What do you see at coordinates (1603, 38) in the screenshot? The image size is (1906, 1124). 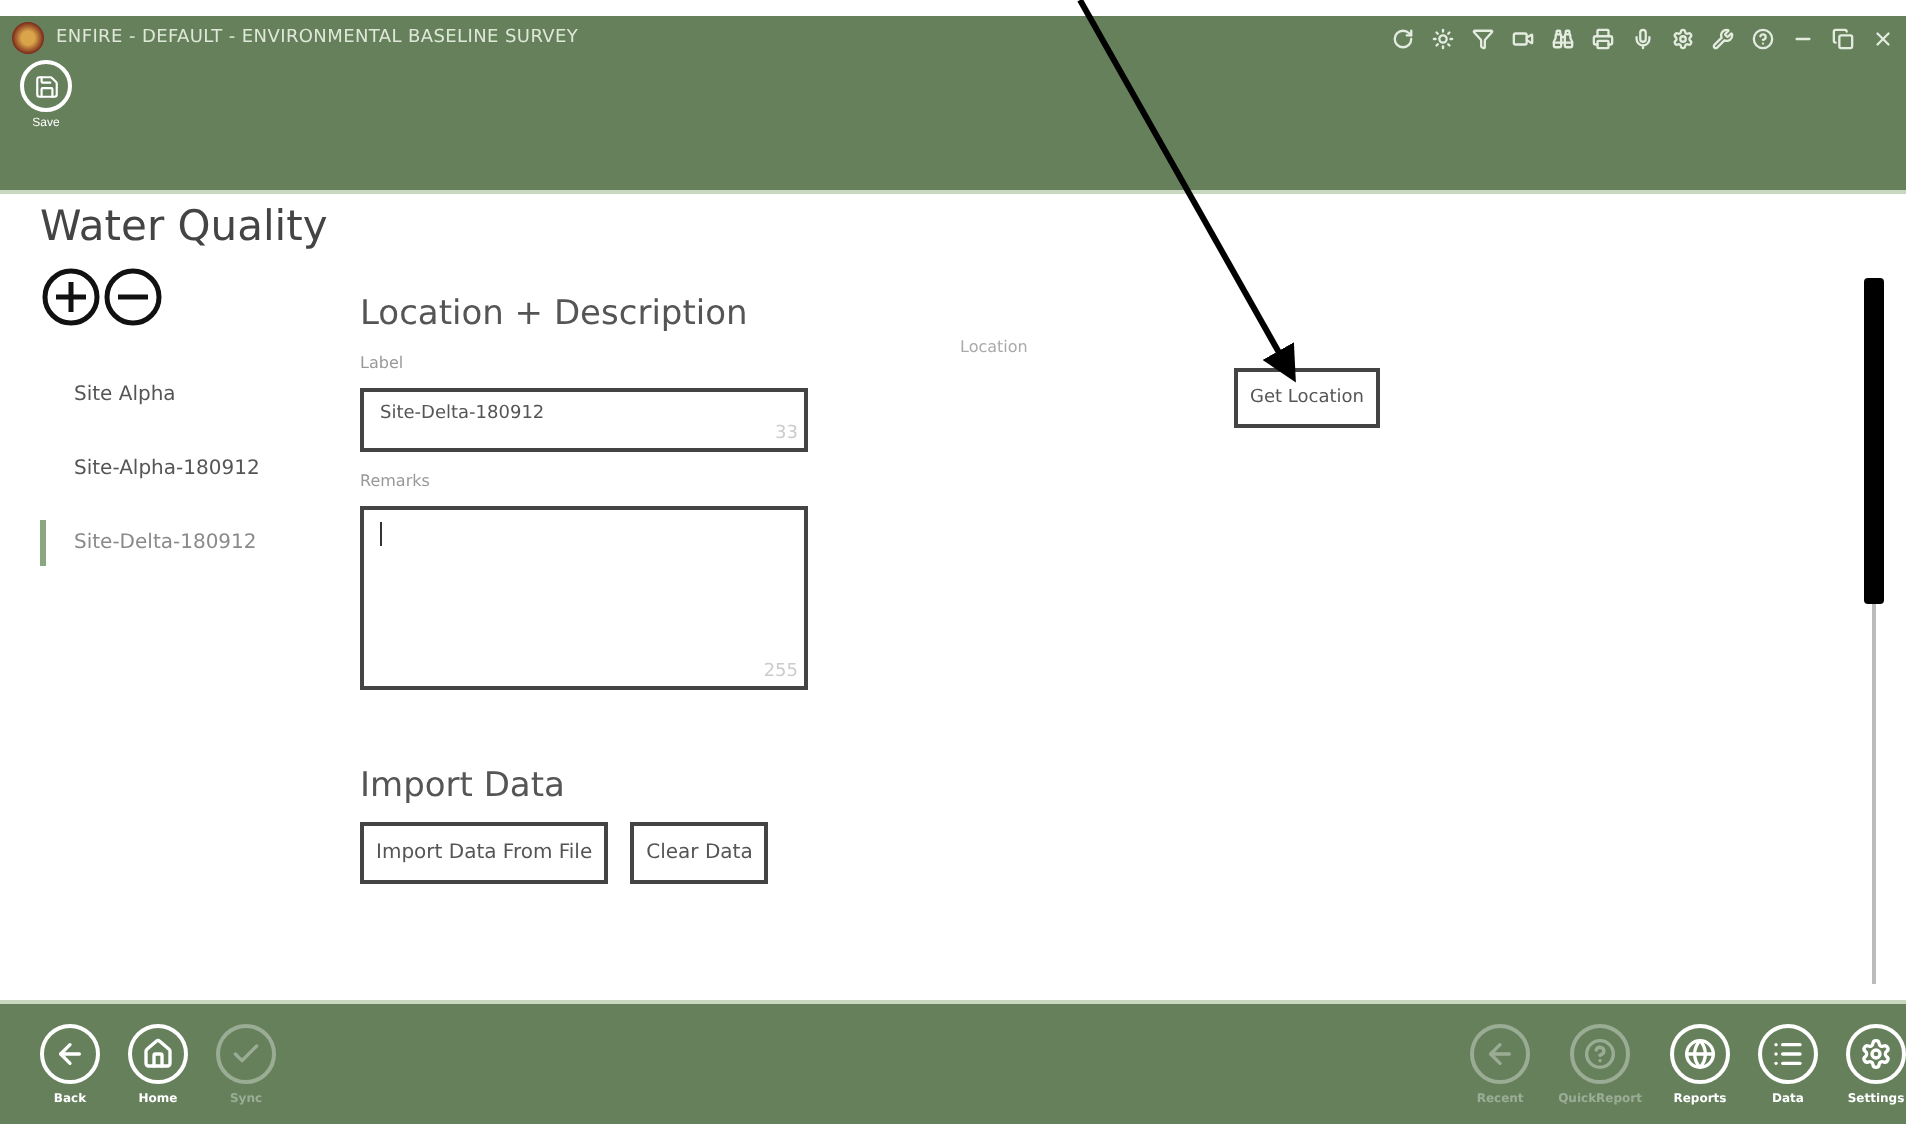 I see `printer-icon` at bounding box center [1603, 38].